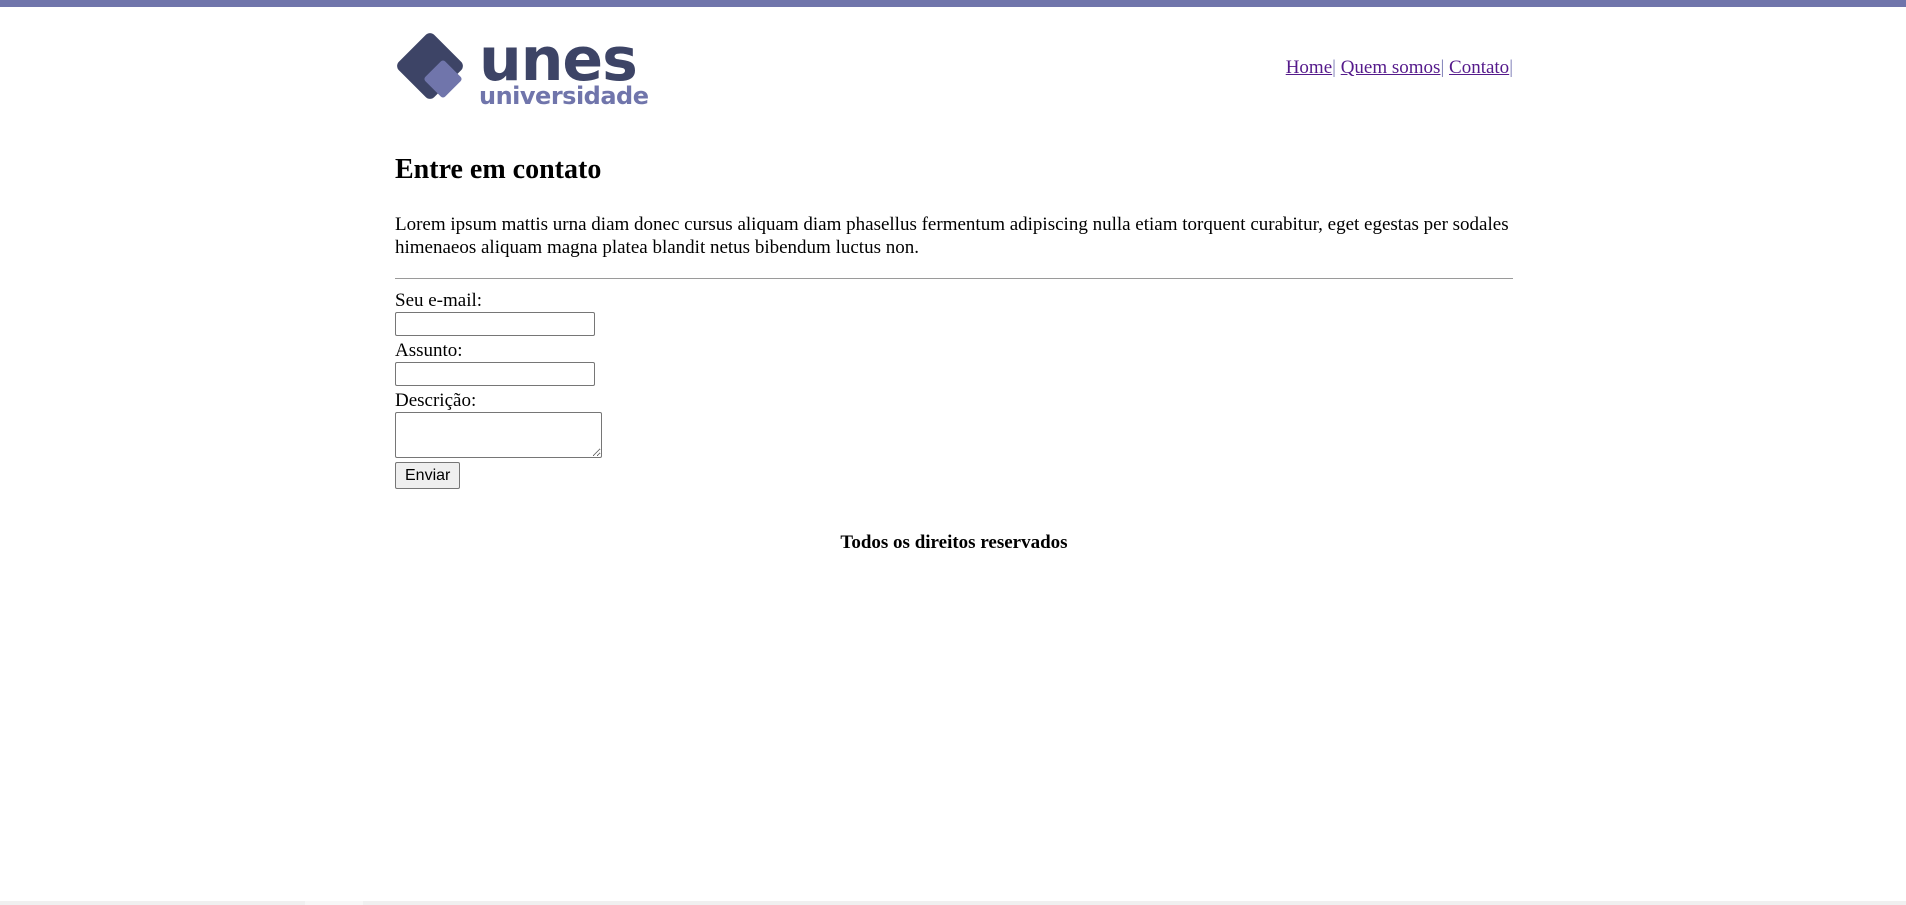 The width and height of the screenshot is (1906, 905). What do you see at coordinates (954, 542) in the screenshot?
I see `footer-text: Todos os direitos reservados` at bounding box center [954, 542].